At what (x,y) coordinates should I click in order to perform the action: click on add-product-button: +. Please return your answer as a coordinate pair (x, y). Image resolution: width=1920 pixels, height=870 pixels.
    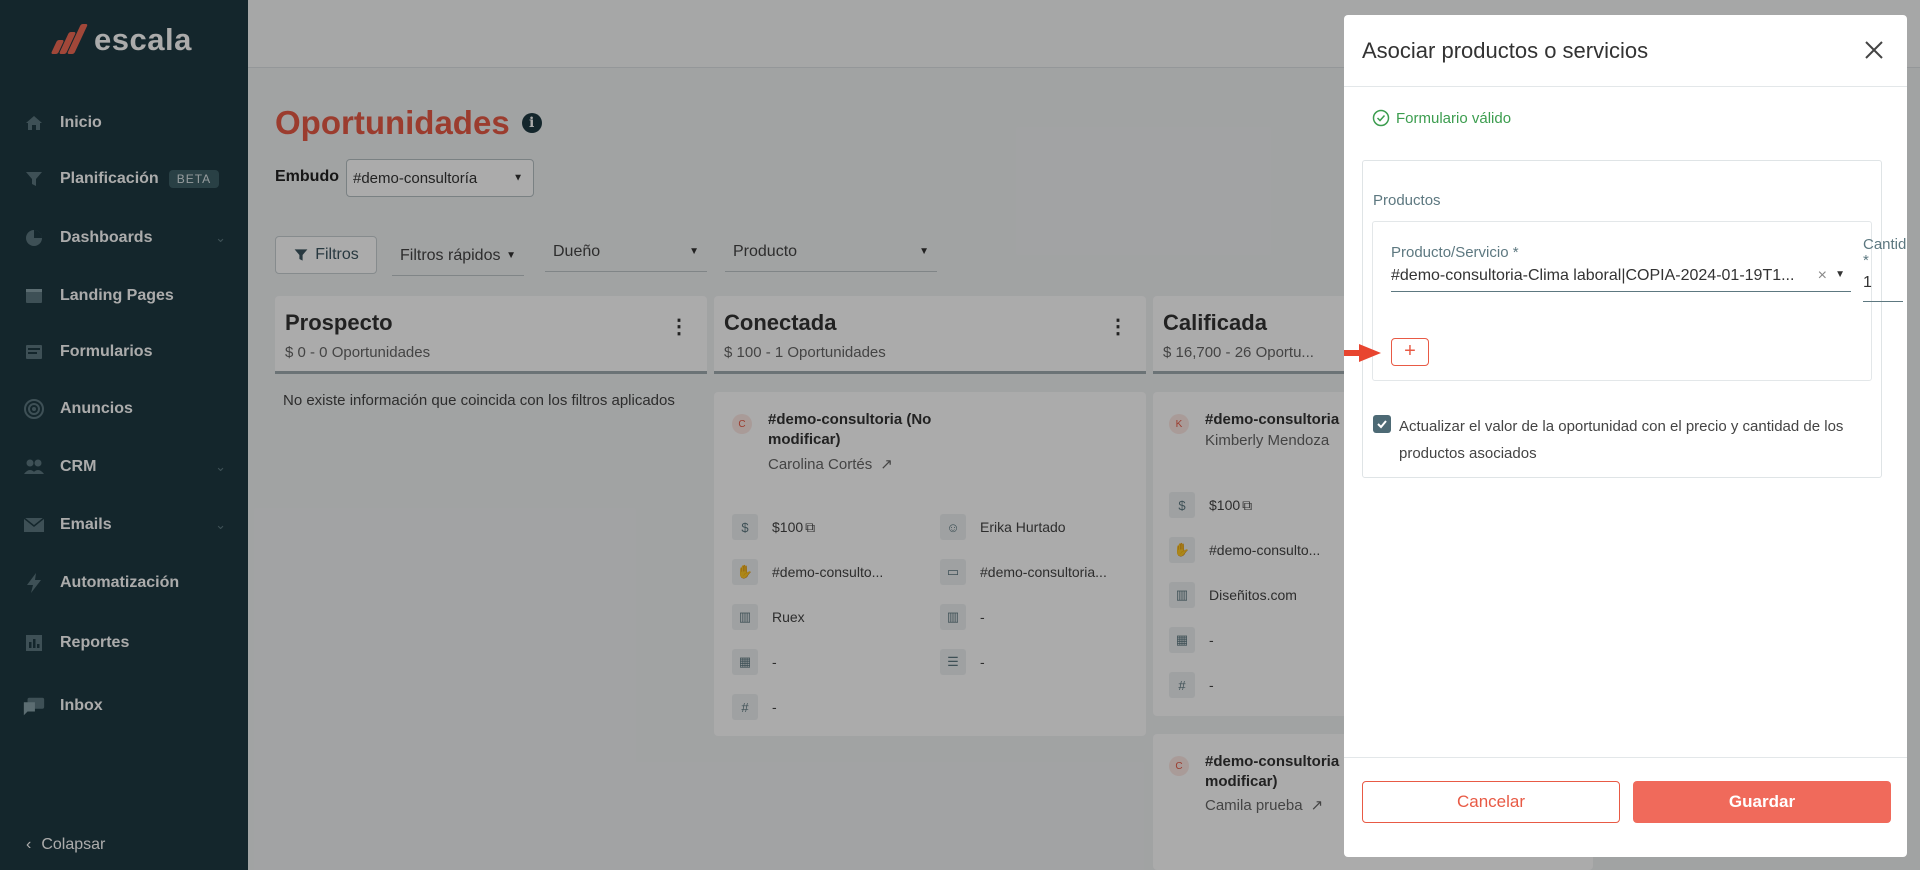
    Looking at the image, I should click on (1410, 352).